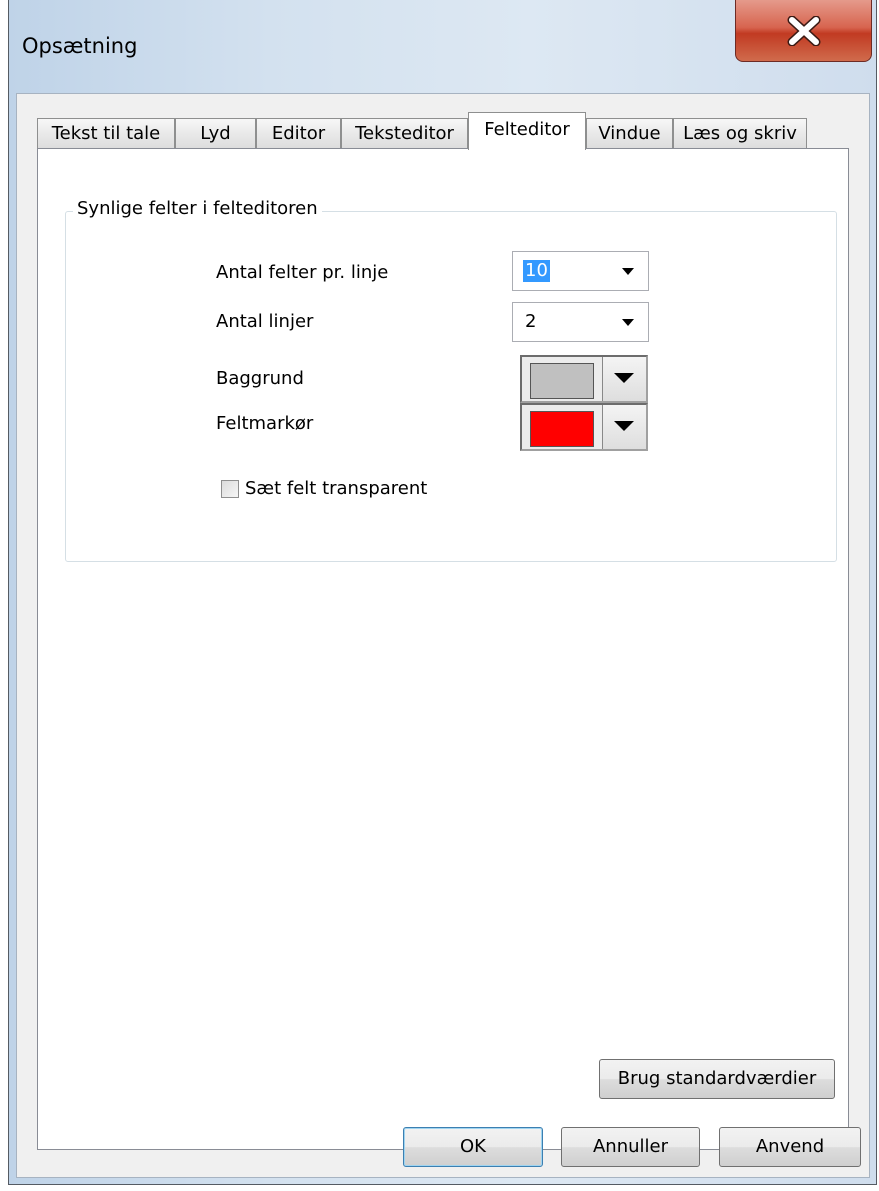 The width and height of the screenshot is (879, 1191). What do you see at coordinates (562, 429) in the screenshot?
I see `field-marker-color-swatch` at bounding box center [562, 429].